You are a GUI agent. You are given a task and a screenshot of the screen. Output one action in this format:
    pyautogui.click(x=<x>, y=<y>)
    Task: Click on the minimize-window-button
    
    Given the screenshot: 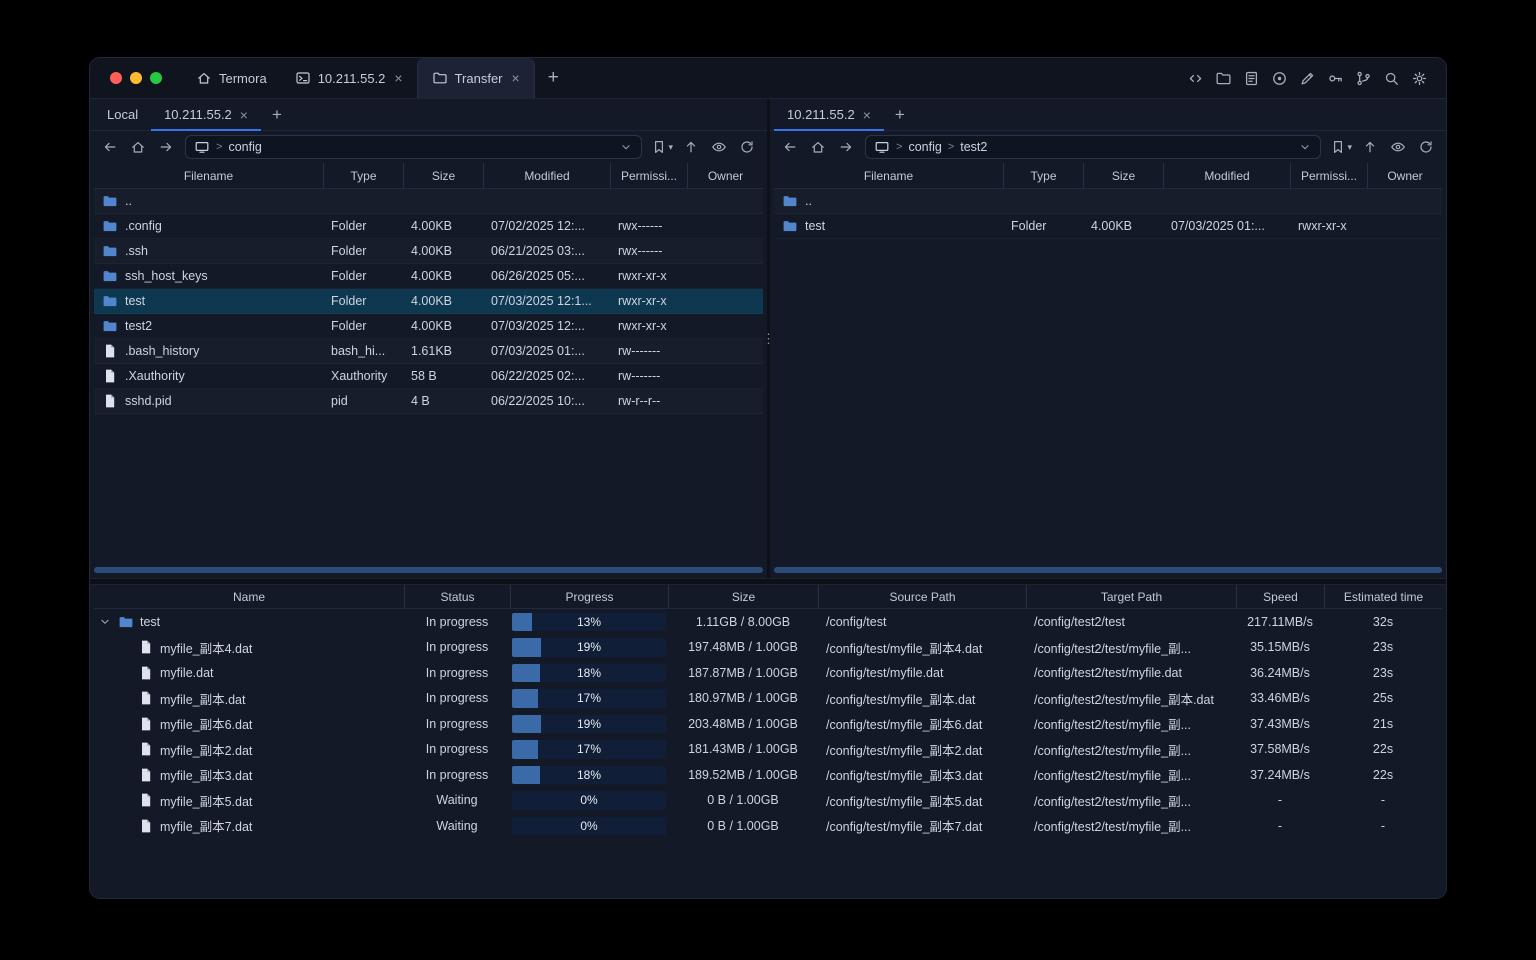 What is the action you would take?
    pyautogui.click(x=136, y=78)
    